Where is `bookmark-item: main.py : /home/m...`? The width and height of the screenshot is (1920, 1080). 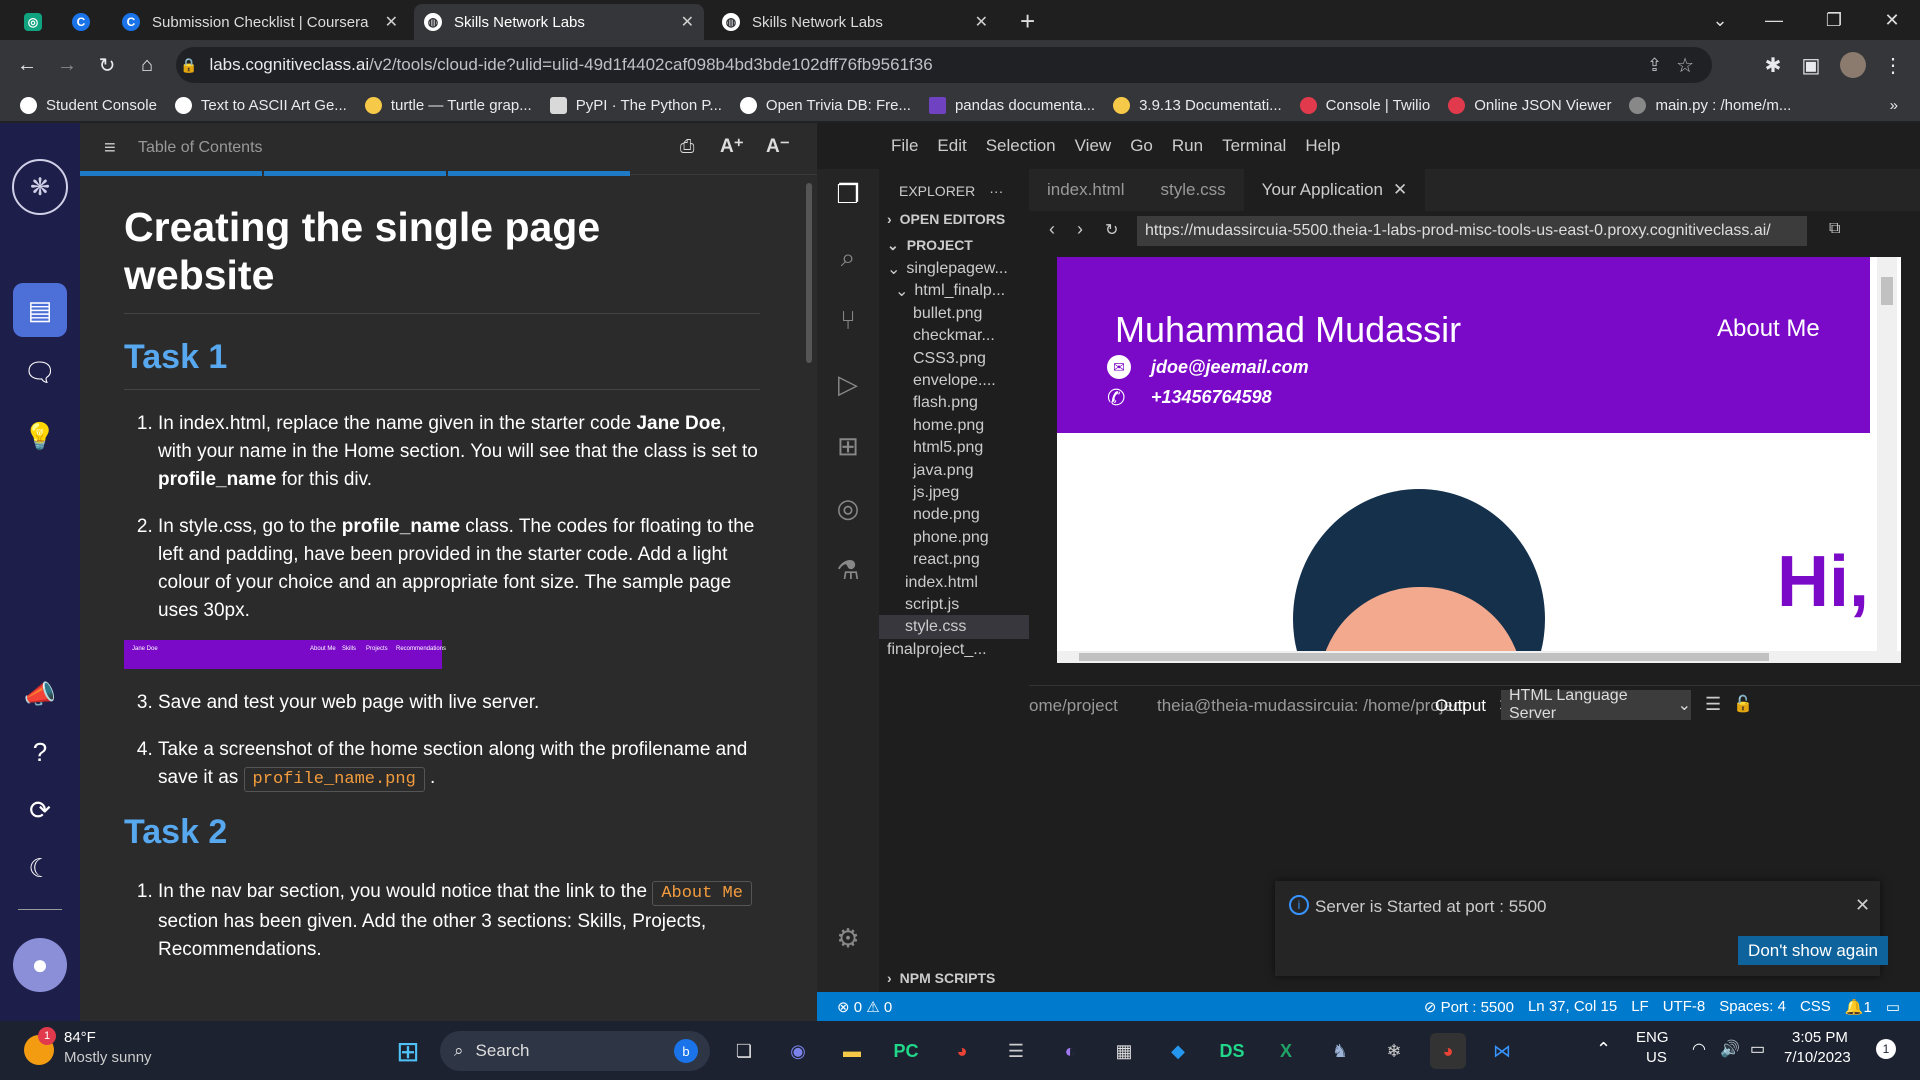 bookmark-item: main.py : /home/m... is located at coordinates (1710, 105).